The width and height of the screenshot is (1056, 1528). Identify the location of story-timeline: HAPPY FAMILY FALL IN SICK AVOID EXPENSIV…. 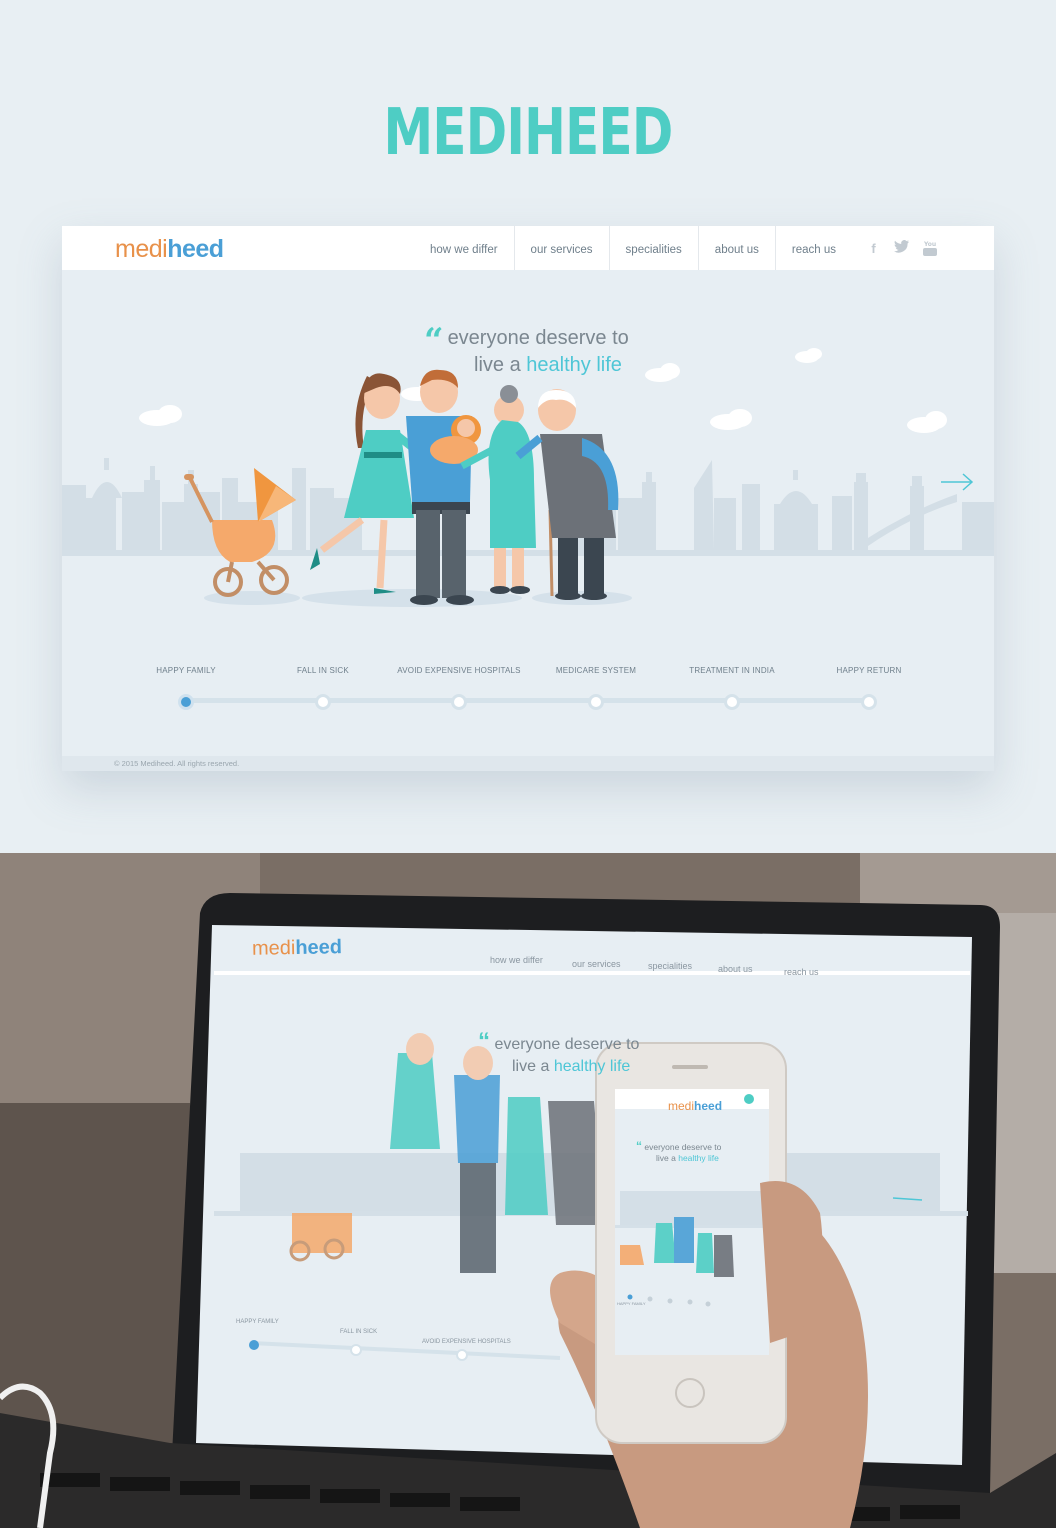
(528, 696).